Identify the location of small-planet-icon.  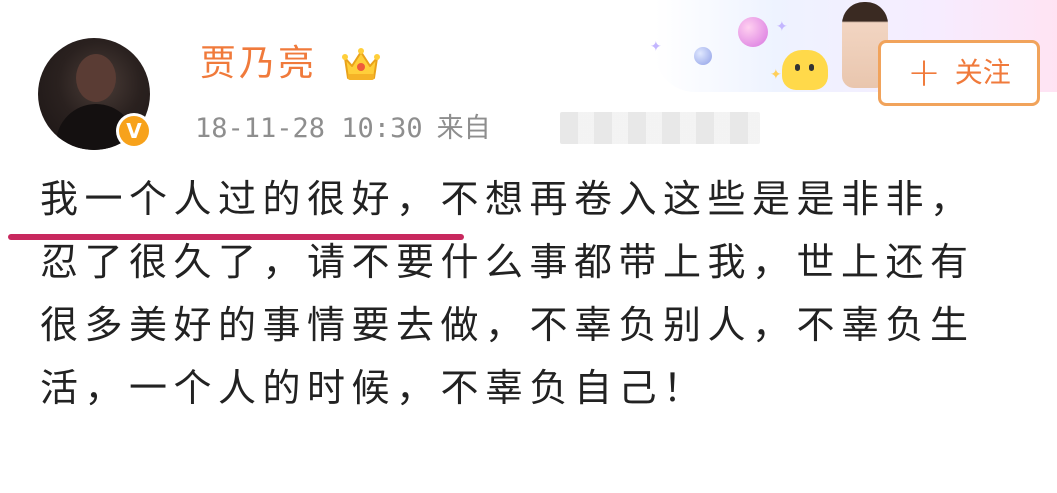
(703, 56).